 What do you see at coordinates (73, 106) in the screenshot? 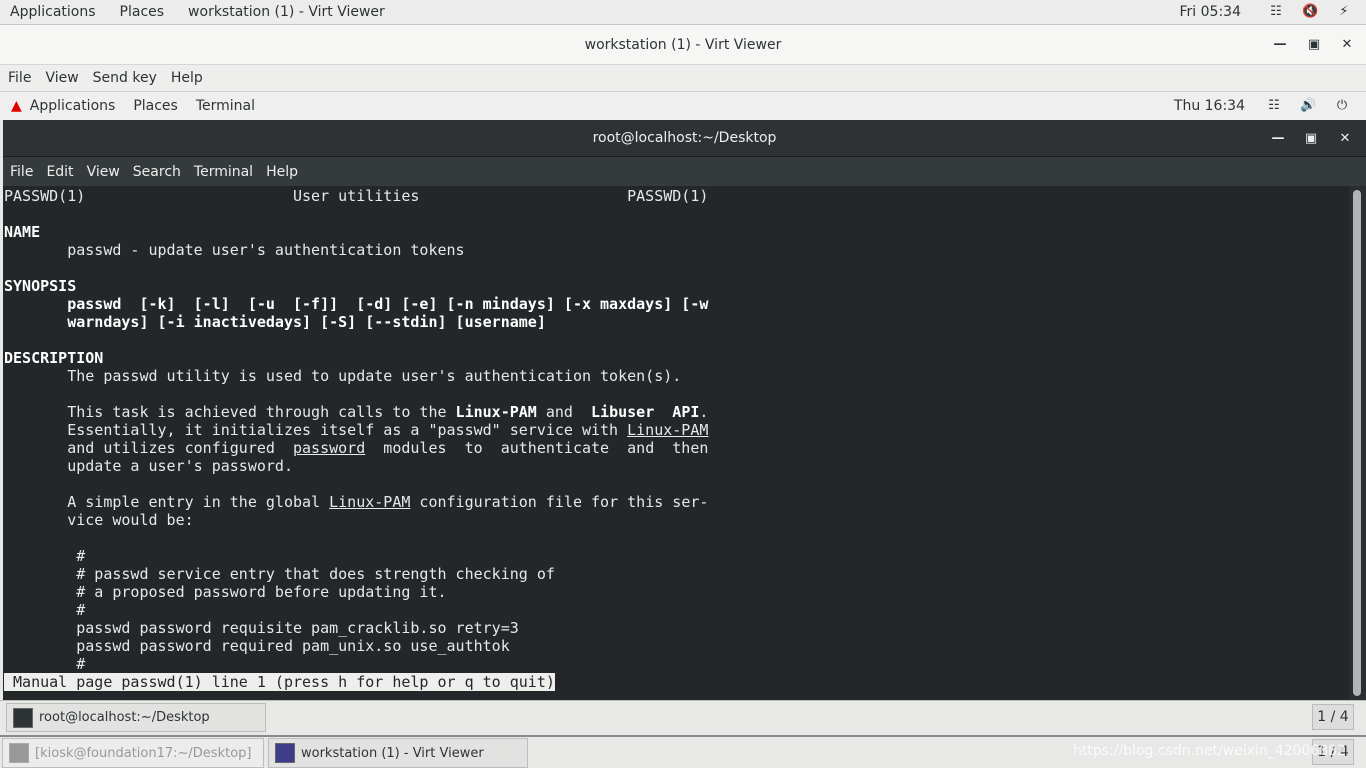
I see `guest-applications-menu: Applications` at bounding box center [73, 106].